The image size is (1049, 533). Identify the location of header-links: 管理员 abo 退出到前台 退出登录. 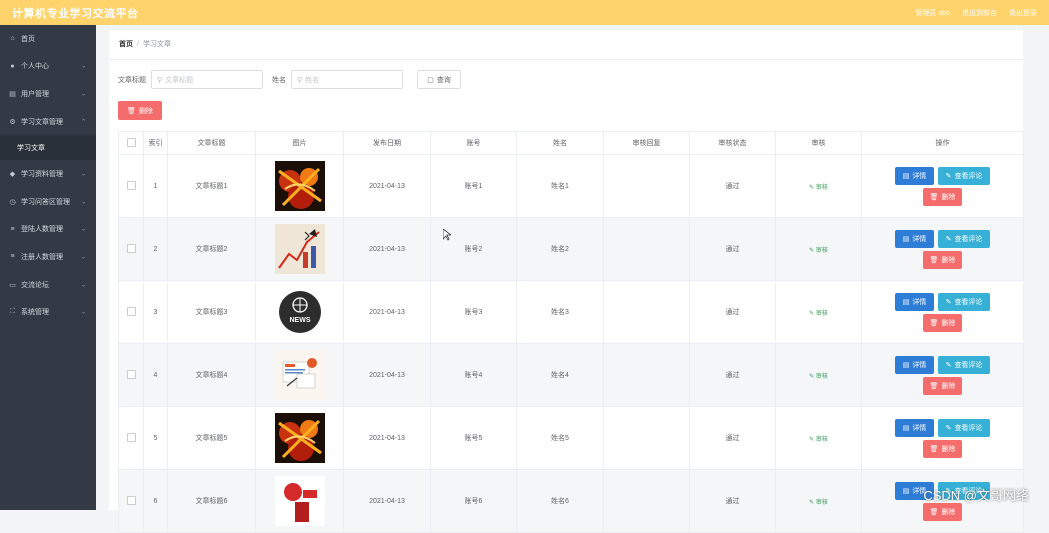
(976, 13).